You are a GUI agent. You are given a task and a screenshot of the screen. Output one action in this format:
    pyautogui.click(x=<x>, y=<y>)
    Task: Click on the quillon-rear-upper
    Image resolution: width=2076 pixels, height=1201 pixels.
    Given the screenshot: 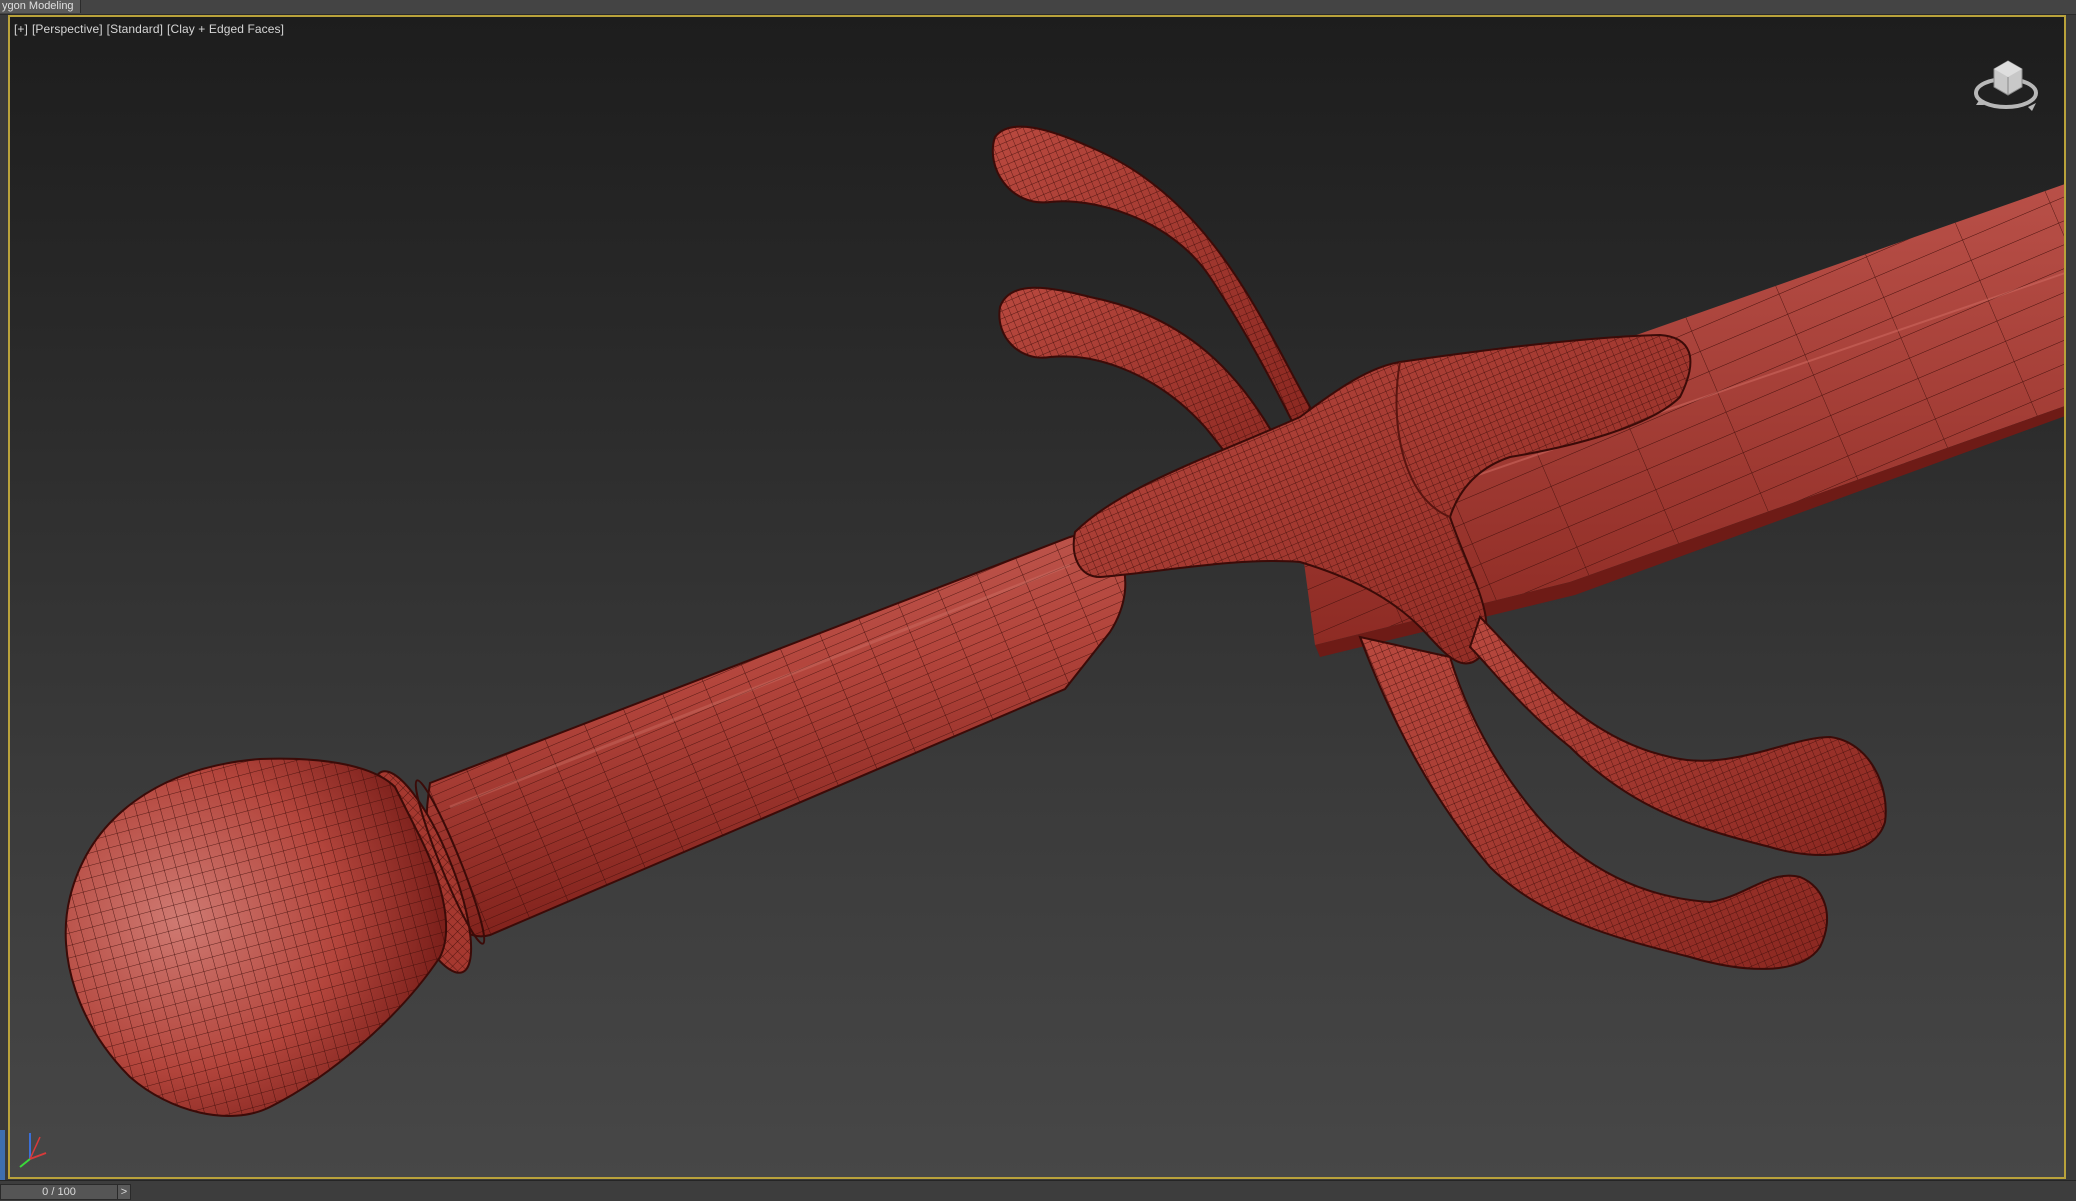 What is the action you would take?
    pyautogui.click(x=1151, y=282)
    